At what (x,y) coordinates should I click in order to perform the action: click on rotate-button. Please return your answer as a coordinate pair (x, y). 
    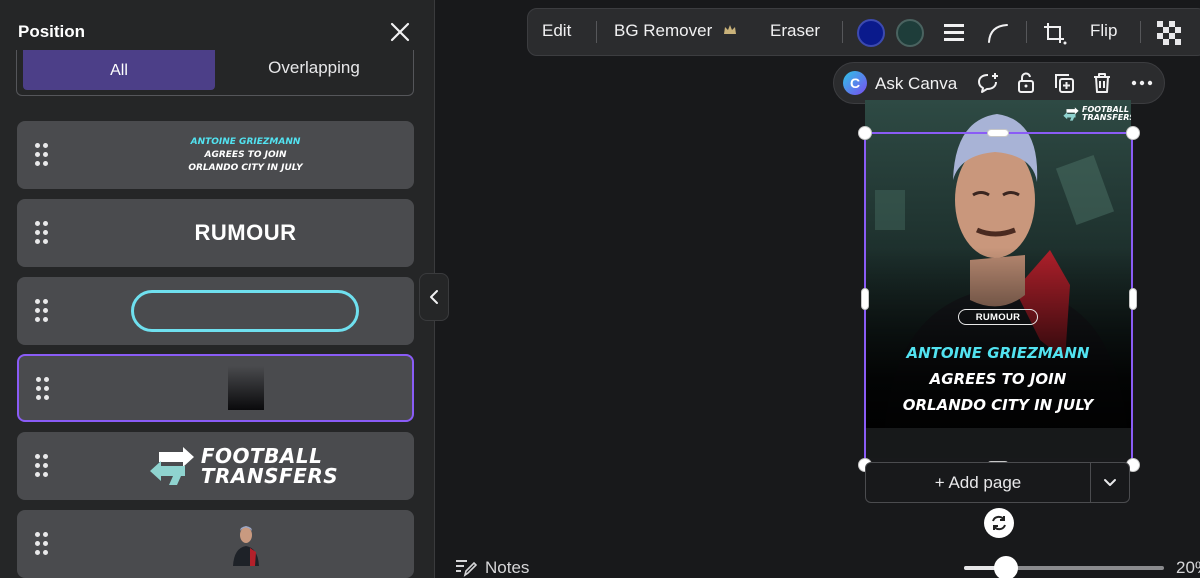
    Looking at the image, I should click on (999, 523).